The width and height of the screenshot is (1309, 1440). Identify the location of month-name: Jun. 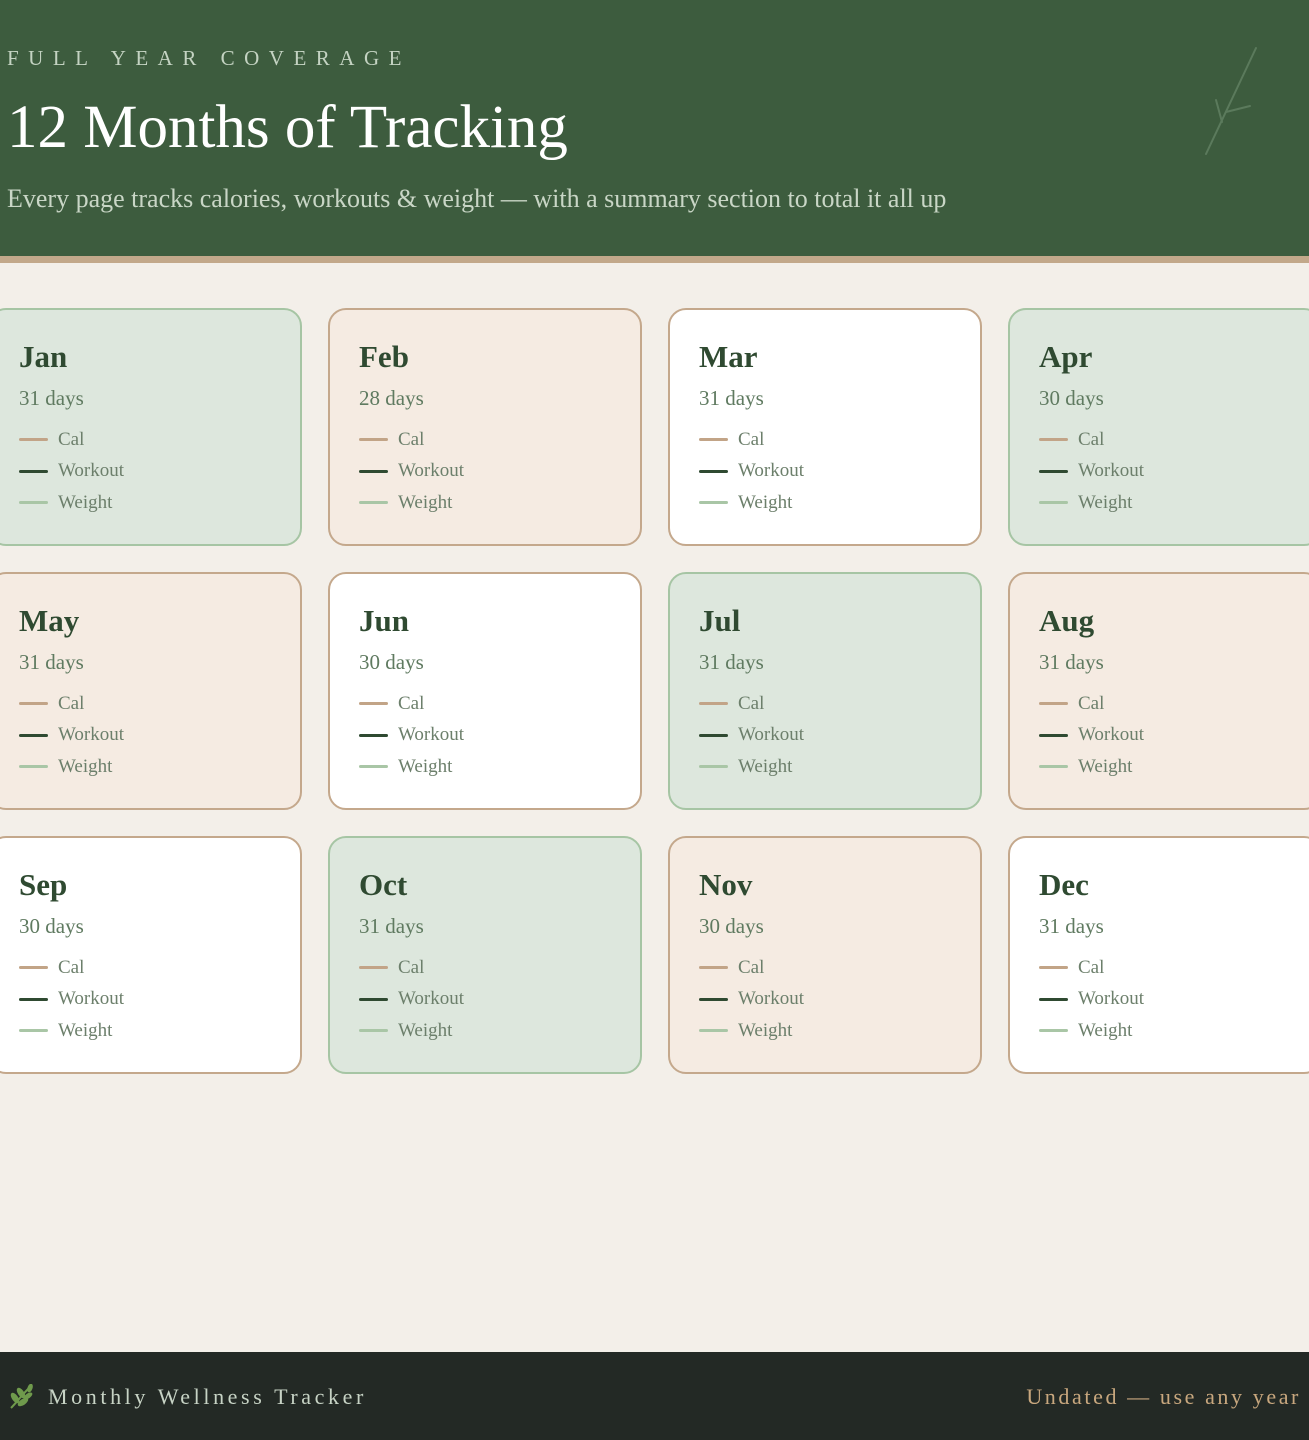
(384, 620).